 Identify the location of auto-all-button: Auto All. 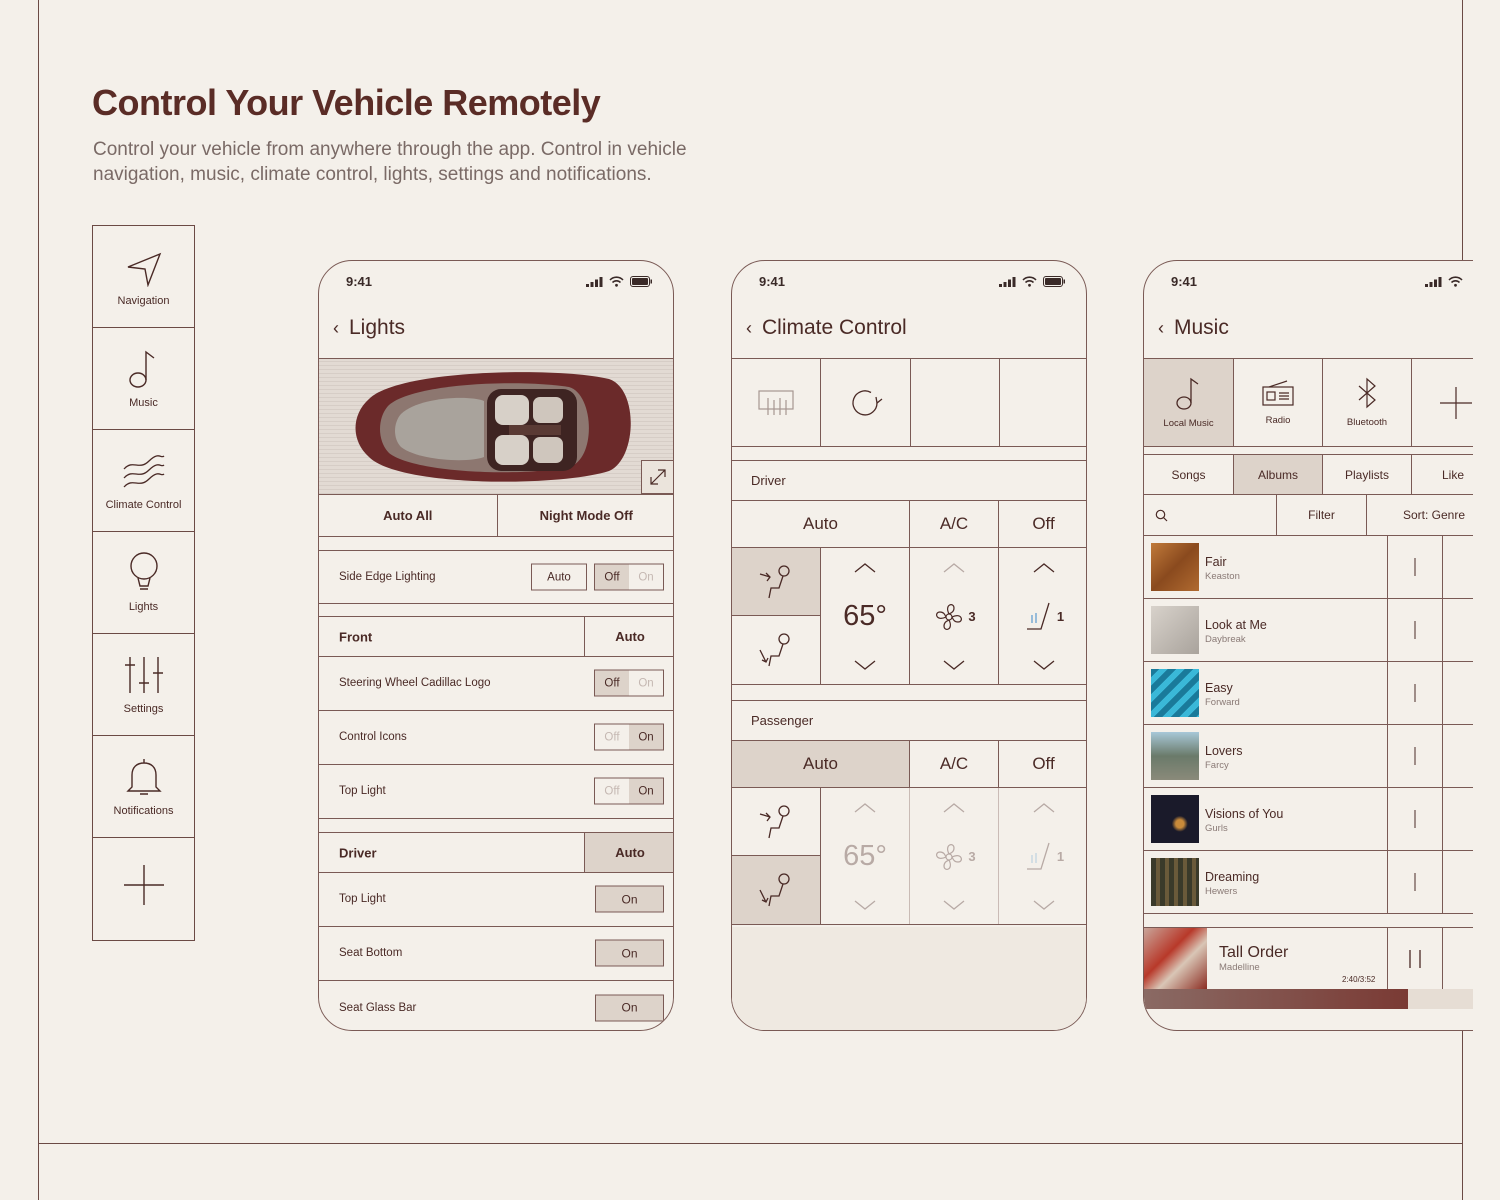
(408, 515).